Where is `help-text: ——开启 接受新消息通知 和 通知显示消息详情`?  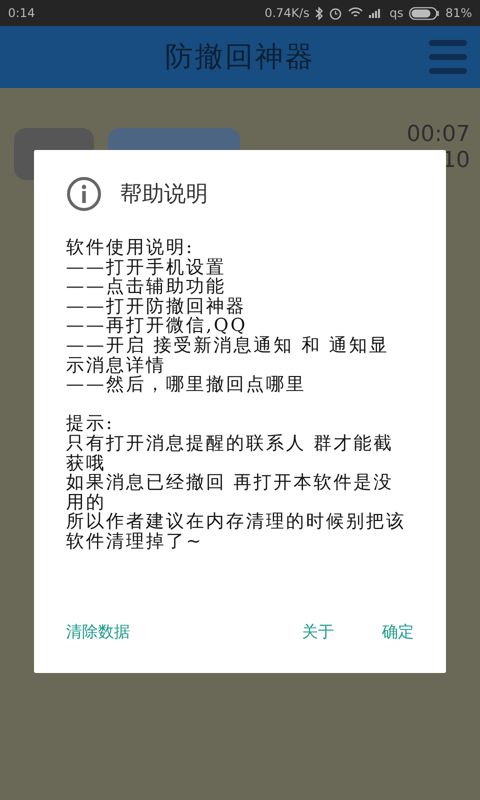
help-text: ——开启 接受新消息通知 和 通知显示消息详情 is located at coordinates (228, 356).